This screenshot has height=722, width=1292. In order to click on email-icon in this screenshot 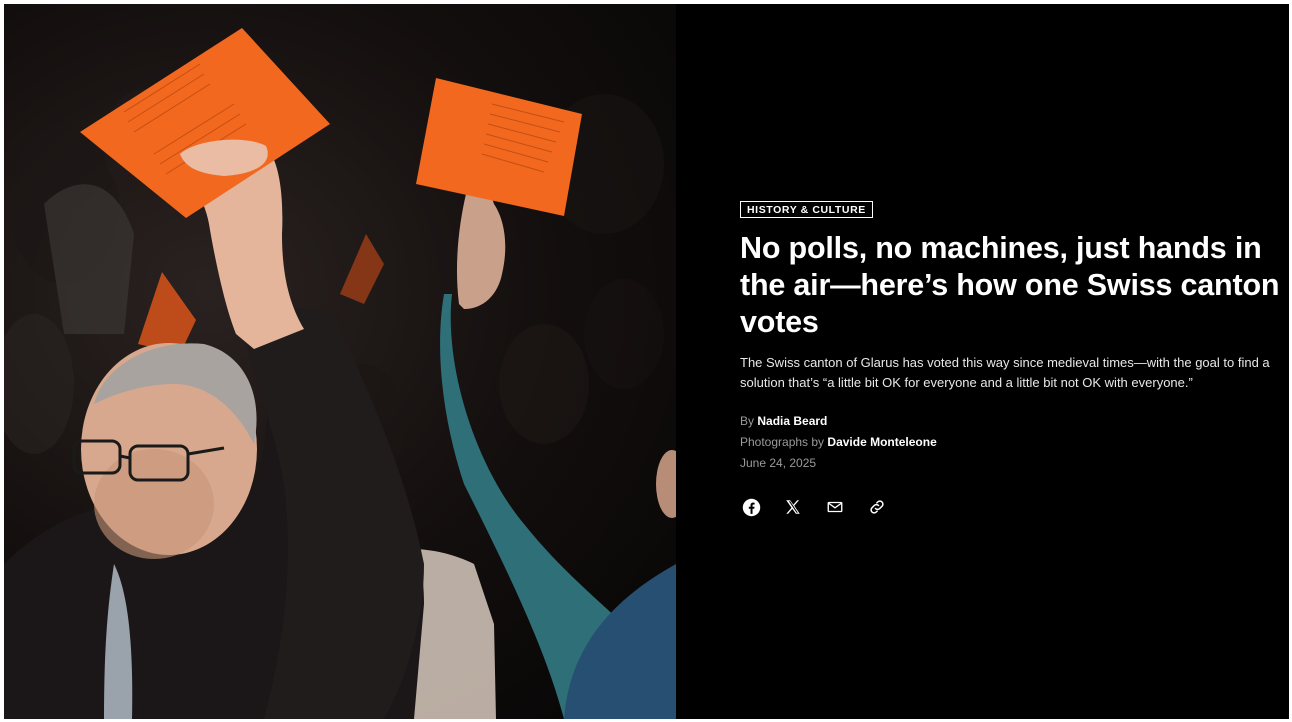, I will do `click(835, 507)`.